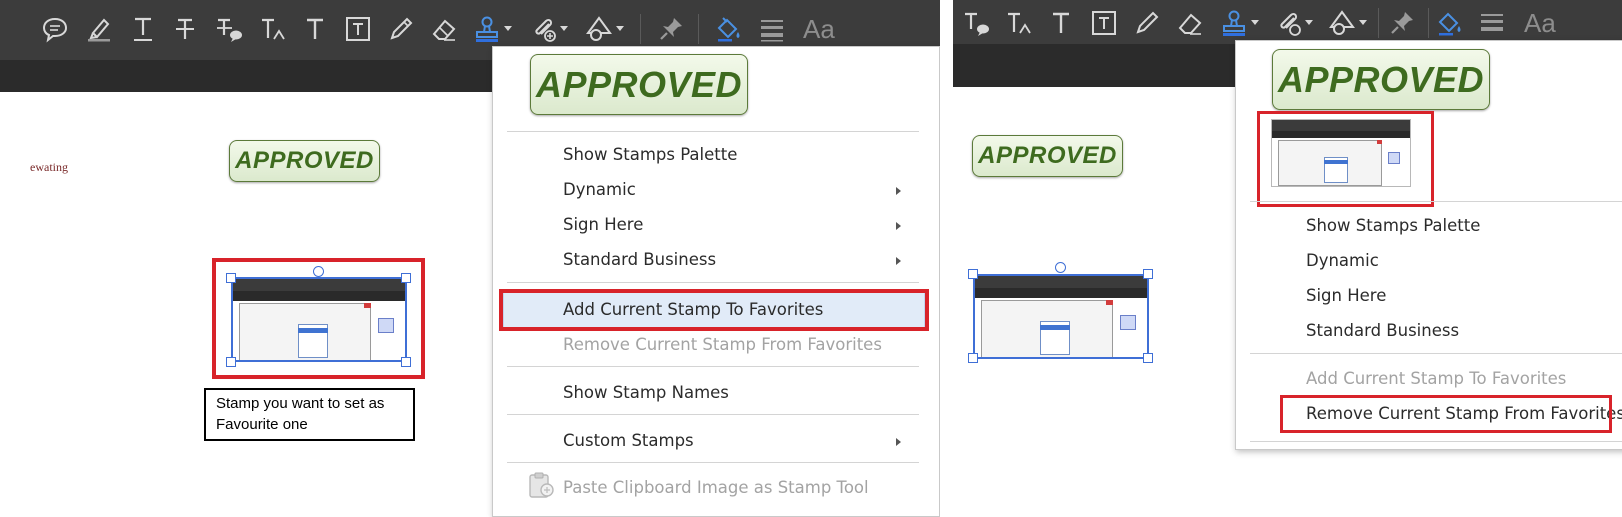 The height and width of the screenshot is (517, 1622). What do you see at coordinates (628, 441) in the screenshot?
I see `menu-item-custom-stamps: Custom Stamps` at bounding box center [628, 441].